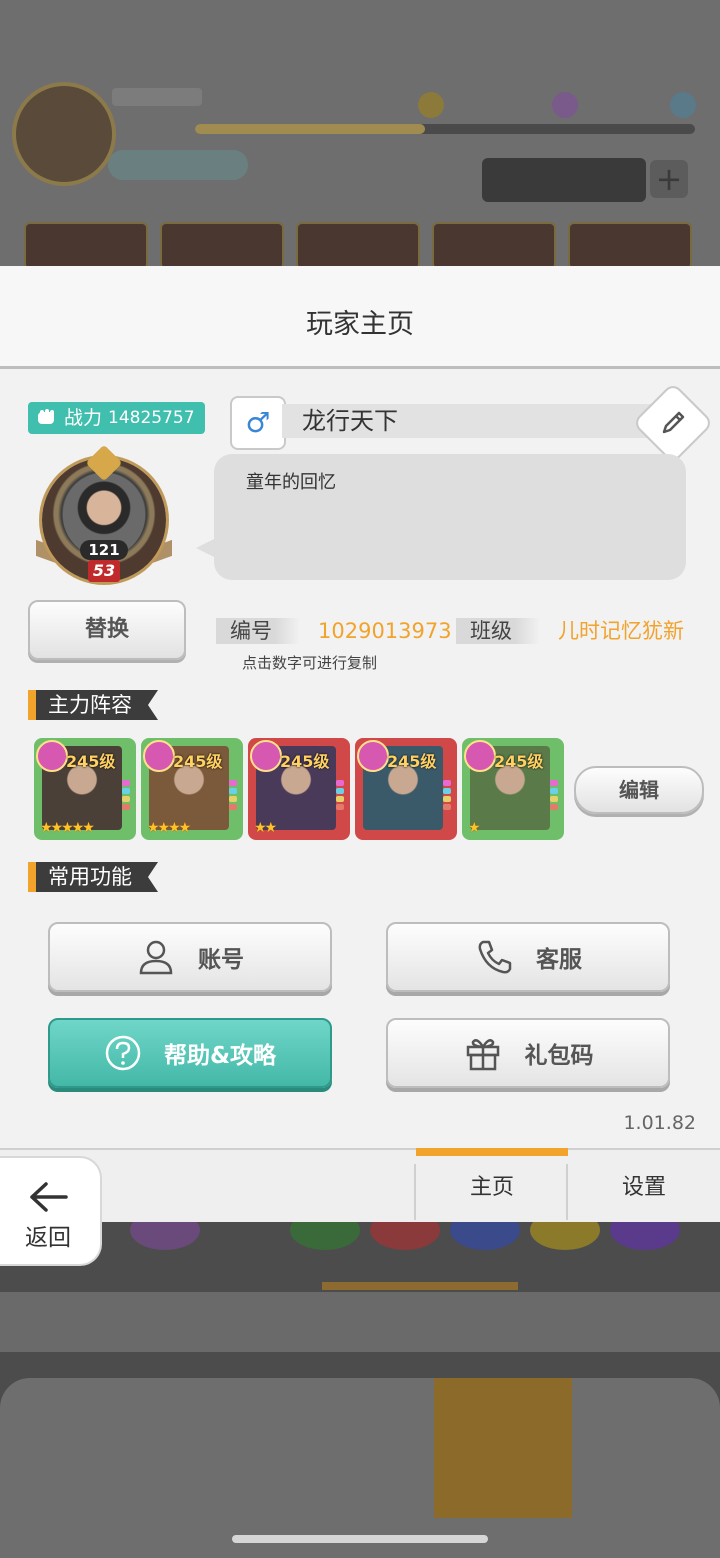 This screenshot has height=1558, width=720. I want to click on tab-home: 主页, so click(492, 1185).